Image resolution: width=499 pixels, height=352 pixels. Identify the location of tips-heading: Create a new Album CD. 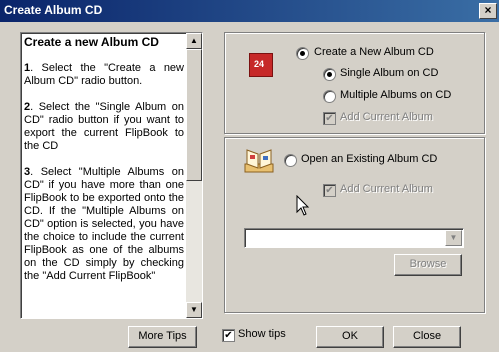
(91, 42).